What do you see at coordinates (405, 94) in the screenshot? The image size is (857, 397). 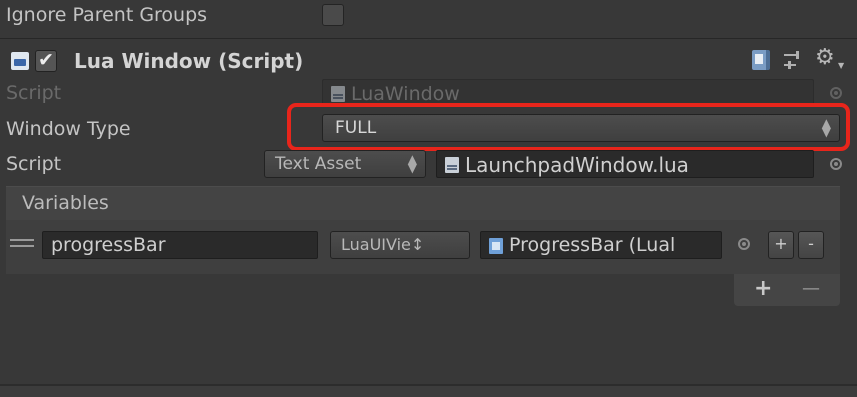 I see `script-value: LuaWindow` at bounding box center [405, 94].